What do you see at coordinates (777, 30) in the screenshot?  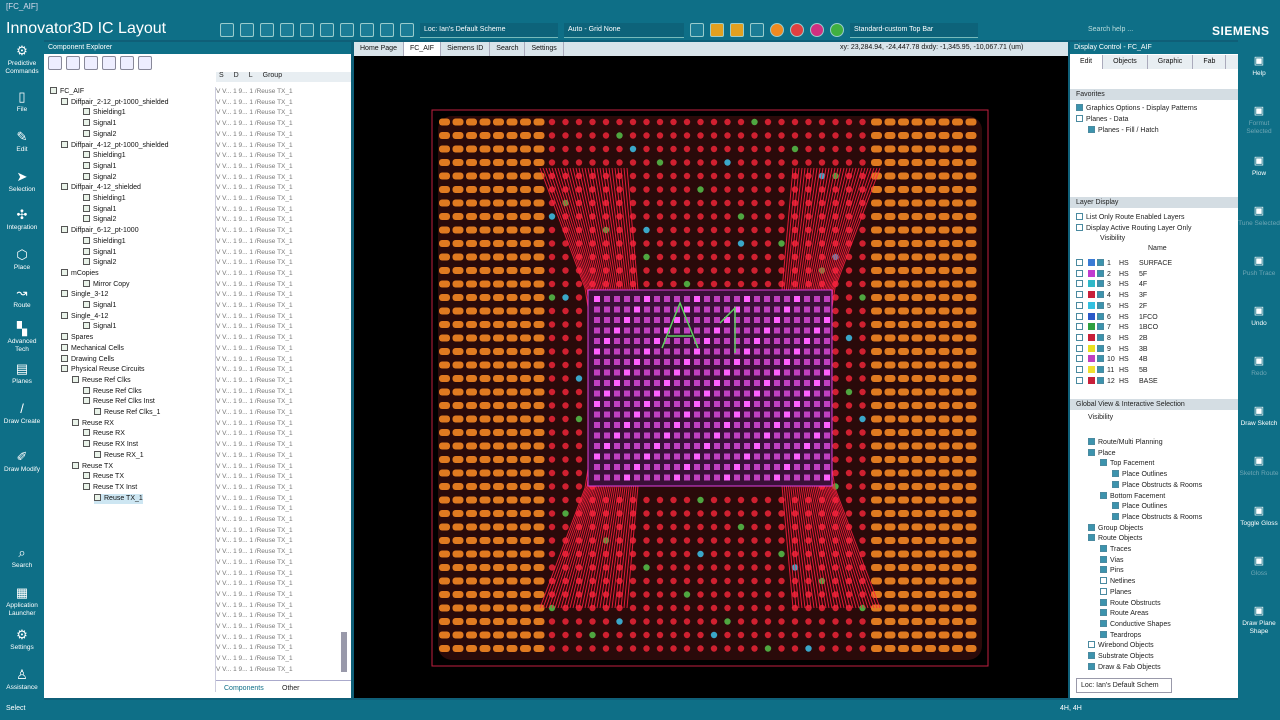 I see `select-mode-icon` at bounding box center [777, 30].